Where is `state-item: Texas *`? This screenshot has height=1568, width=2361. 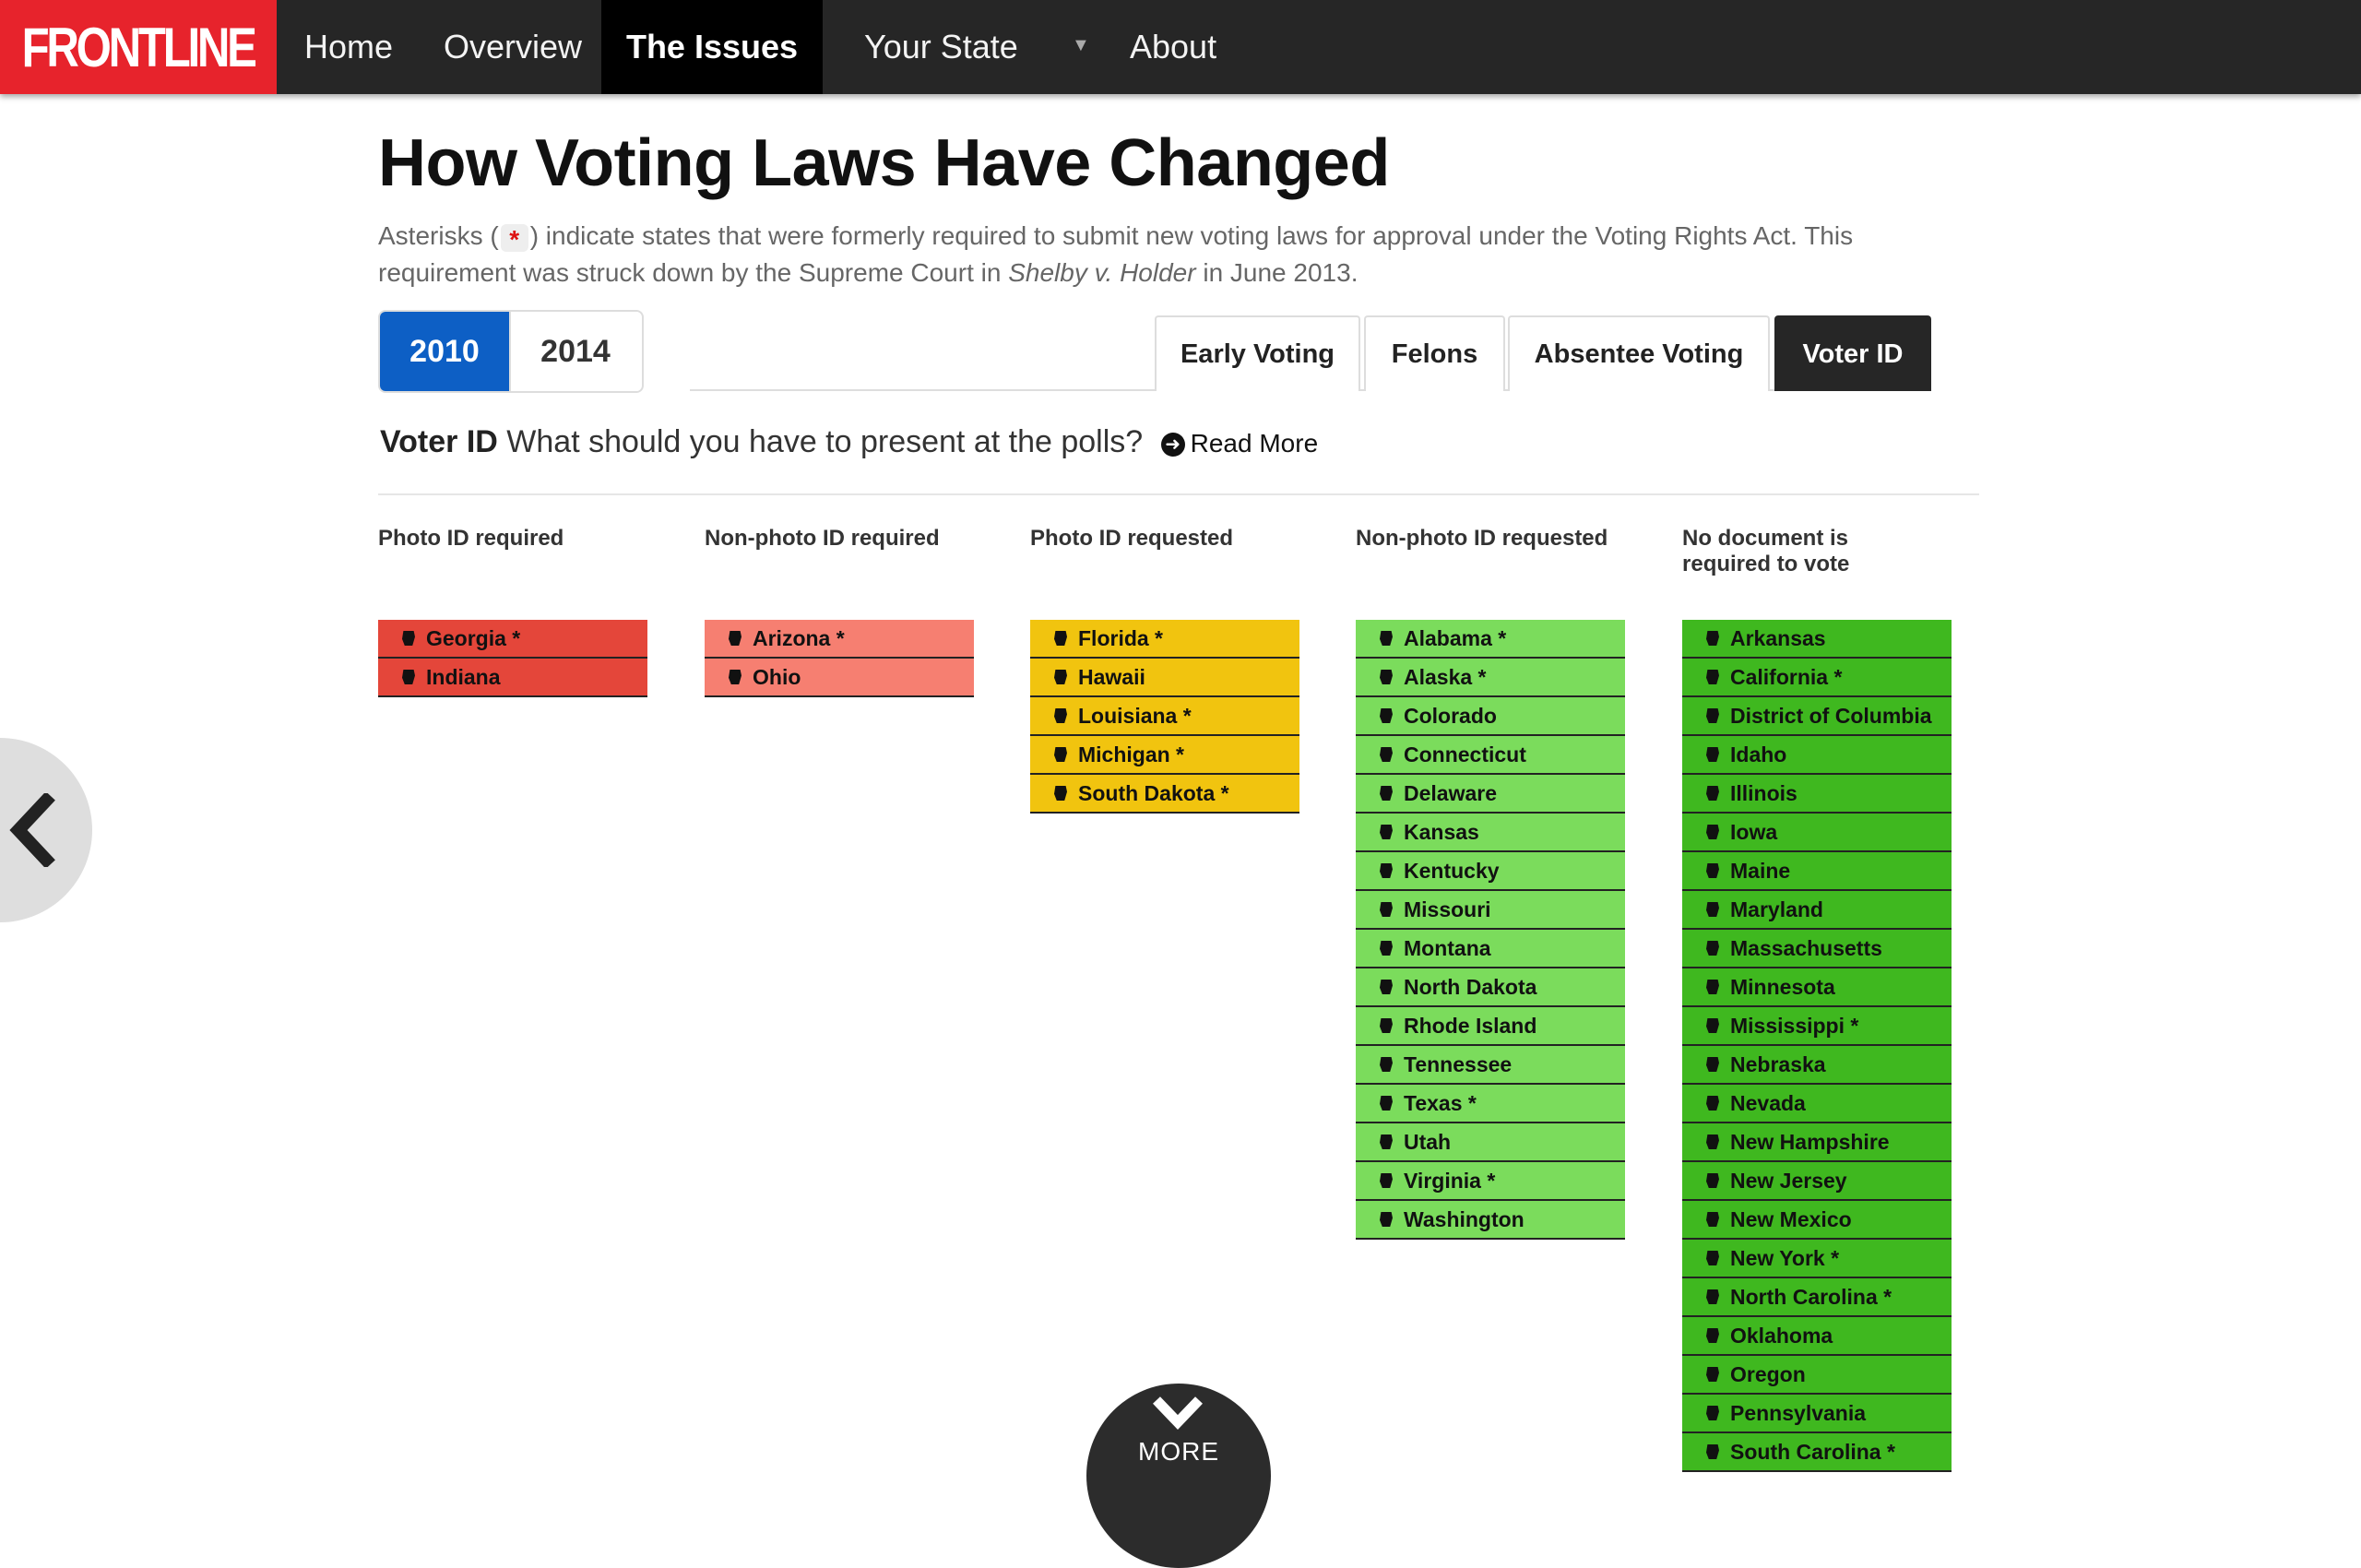 state-item: Texas * is located at coordinates (1490, 1104).